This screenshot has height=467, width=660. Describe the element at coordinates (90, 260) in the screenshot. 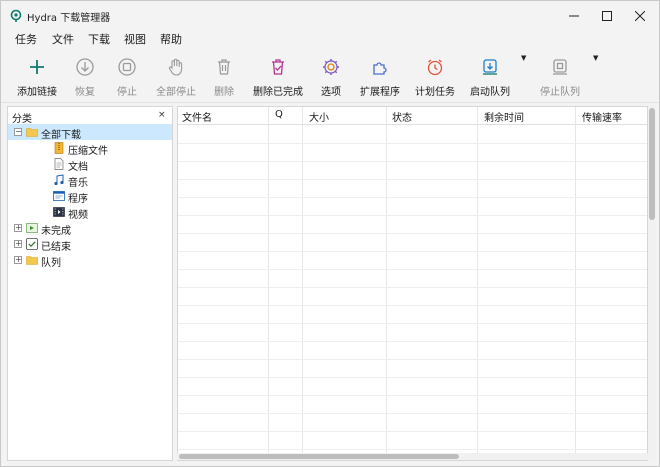

I see `tree-item-queue: + 队列` at that location.